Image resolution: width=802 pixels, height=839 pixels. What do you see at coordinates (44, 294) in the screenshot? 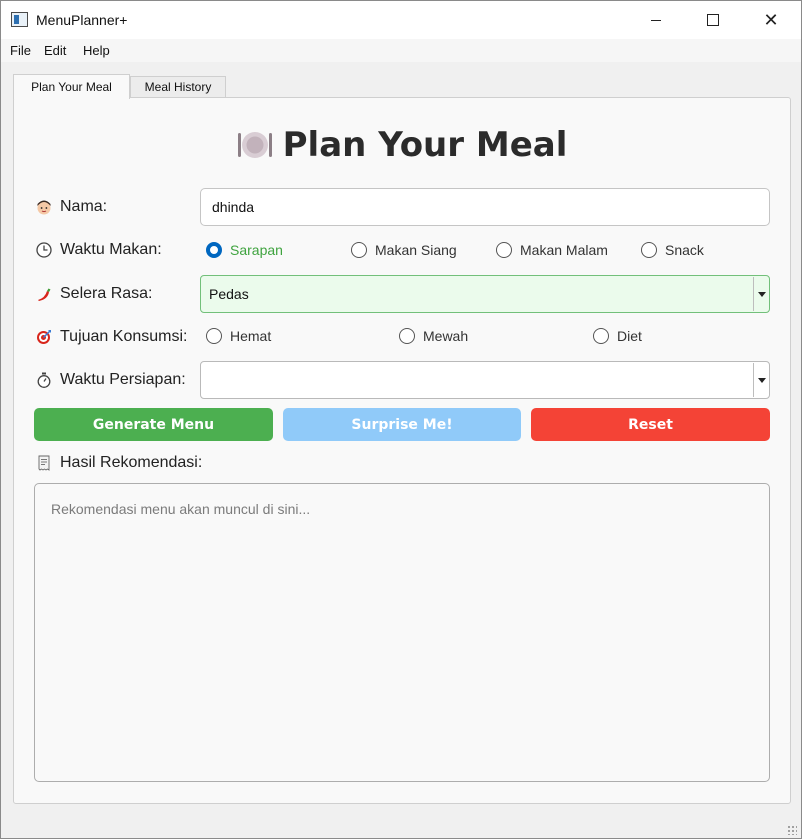
I see `chili-pepper-icon` at bounding box center [44, 294].